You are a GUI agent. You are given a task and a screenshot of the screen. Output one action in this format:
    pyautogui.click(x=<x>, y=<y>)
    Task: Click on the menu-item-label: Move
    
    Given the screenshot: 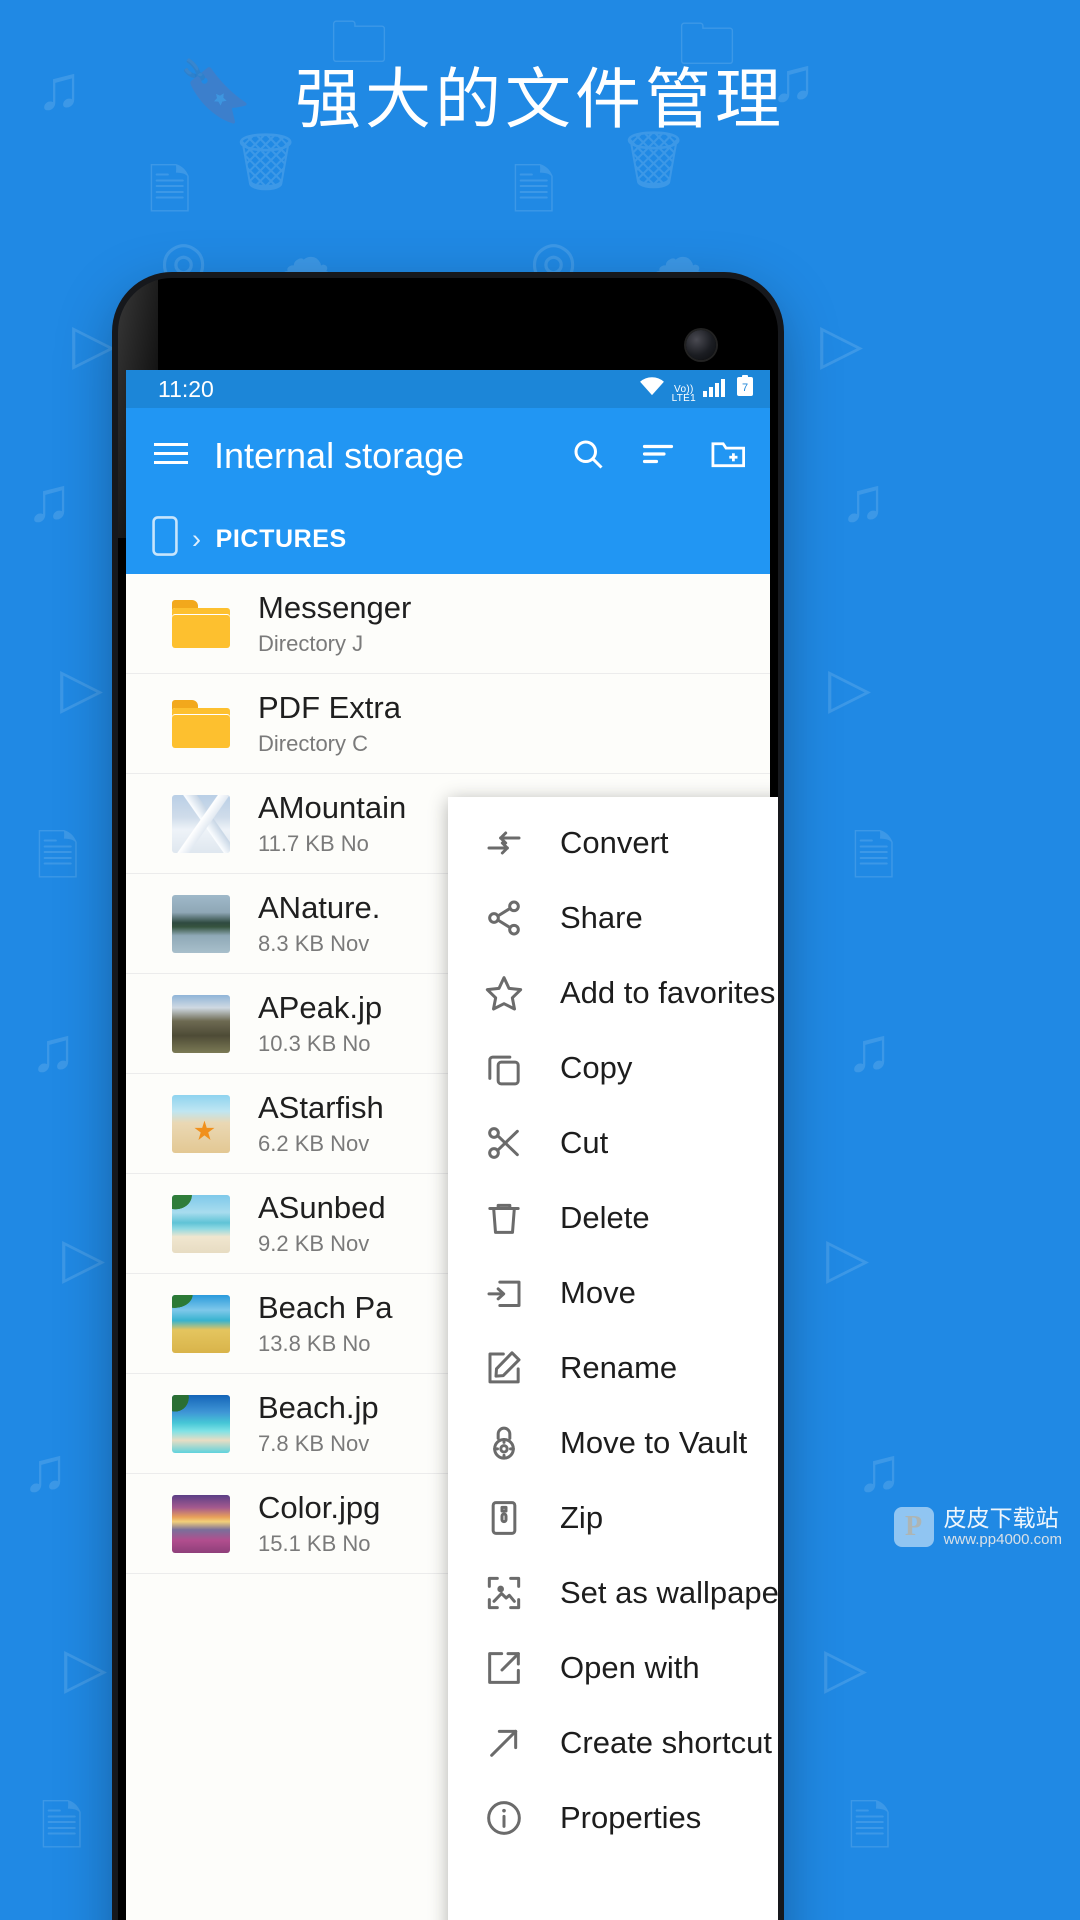 What is the action you would take?
    pyautogui.click(x=598, y=1292)
    